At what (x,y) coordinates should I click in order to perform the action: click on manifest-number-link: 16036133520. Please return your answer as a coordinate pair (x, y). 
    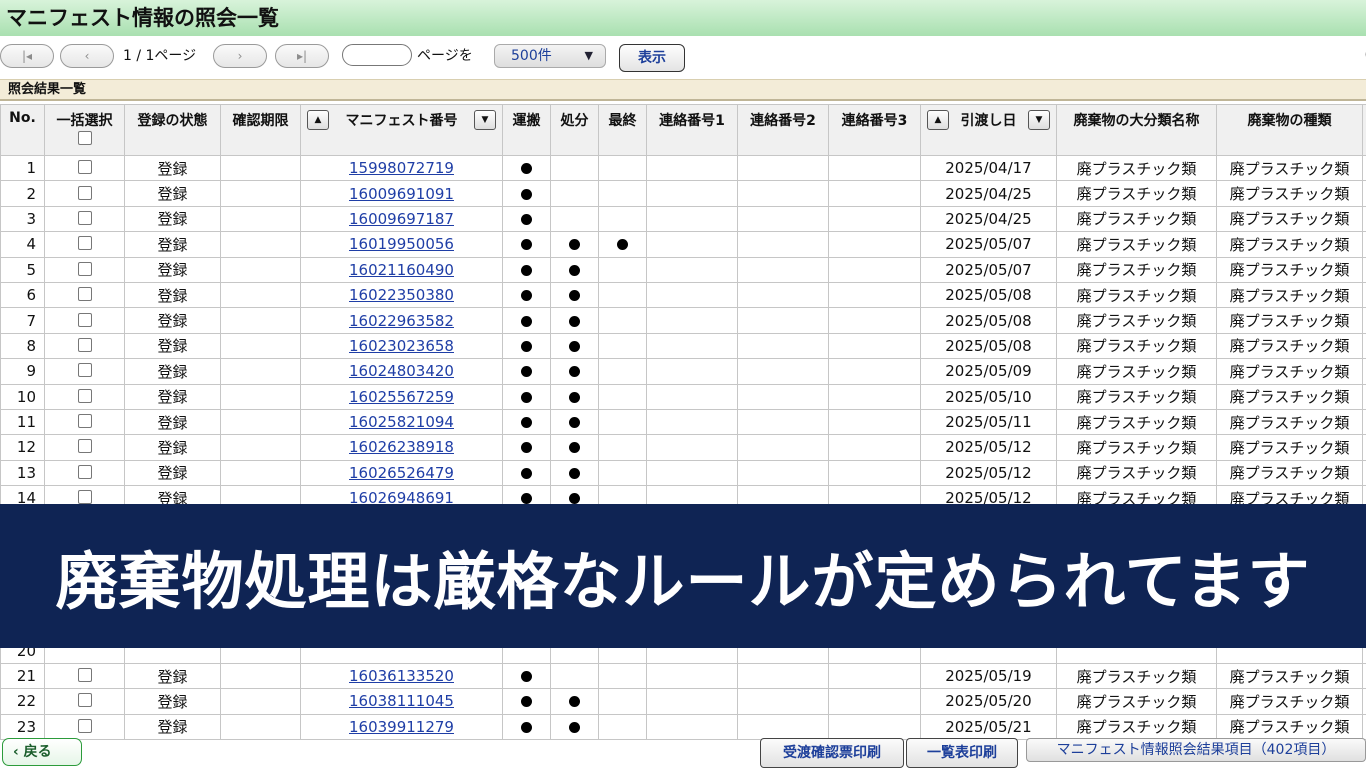
    Looking at the image, I should click on (401, 676).